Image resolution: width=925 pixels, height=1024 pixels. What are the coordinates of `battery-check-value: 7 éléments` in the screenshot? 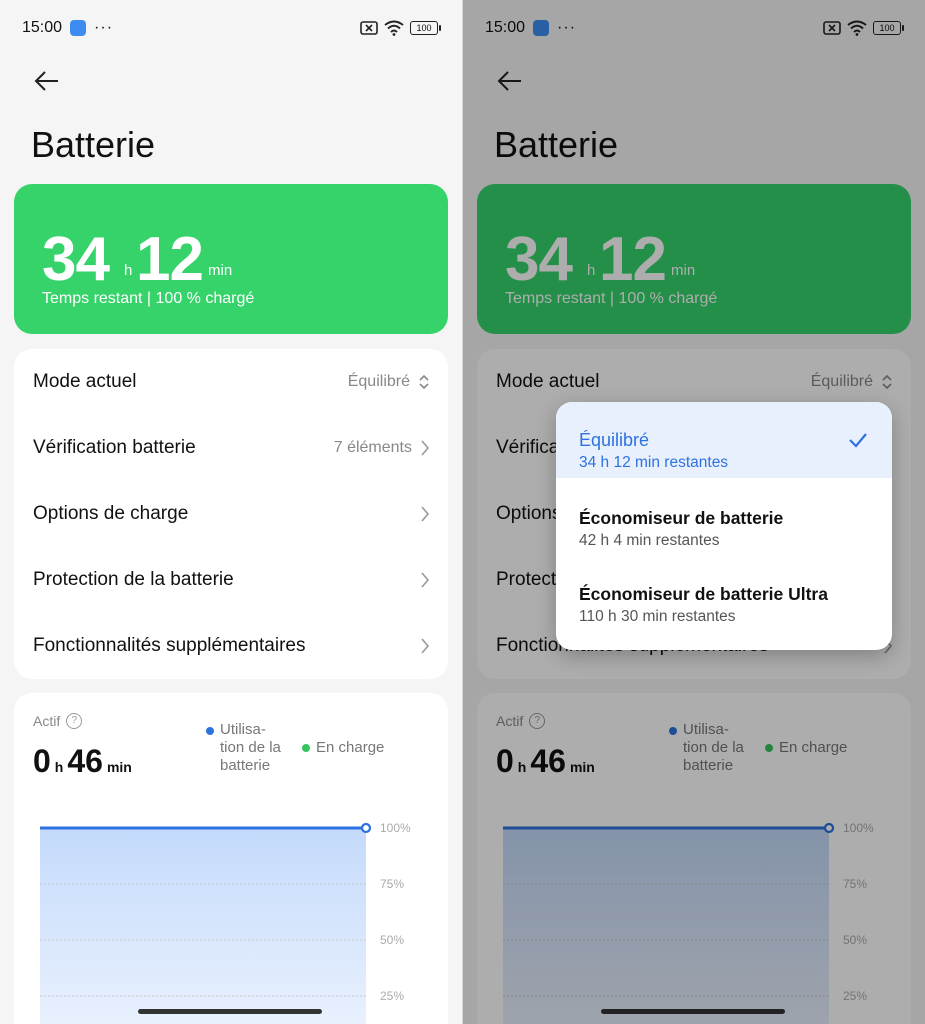 It's located at (372, 447).